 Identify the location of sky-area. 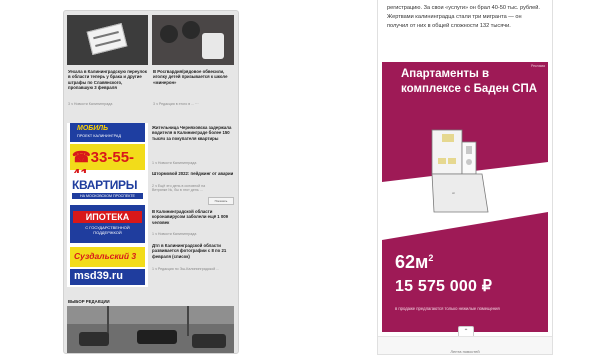
(150, 315).